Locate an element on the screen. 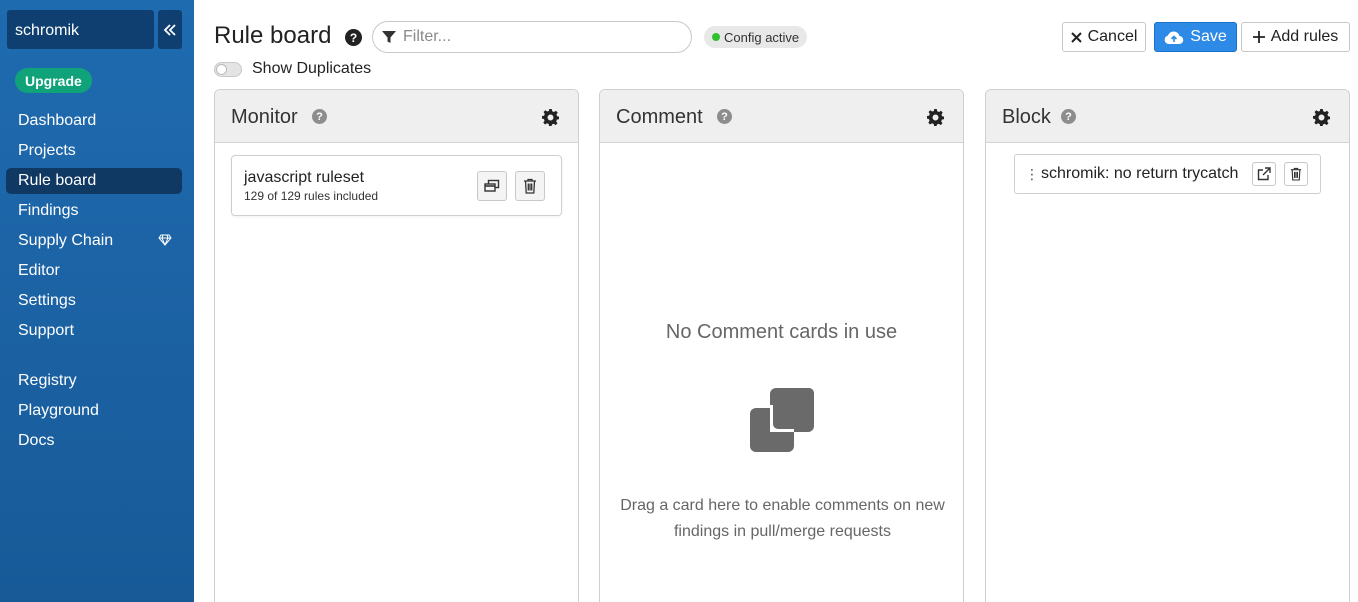  sidebar-item-editor: Editor is located at coordinates (94, 271).